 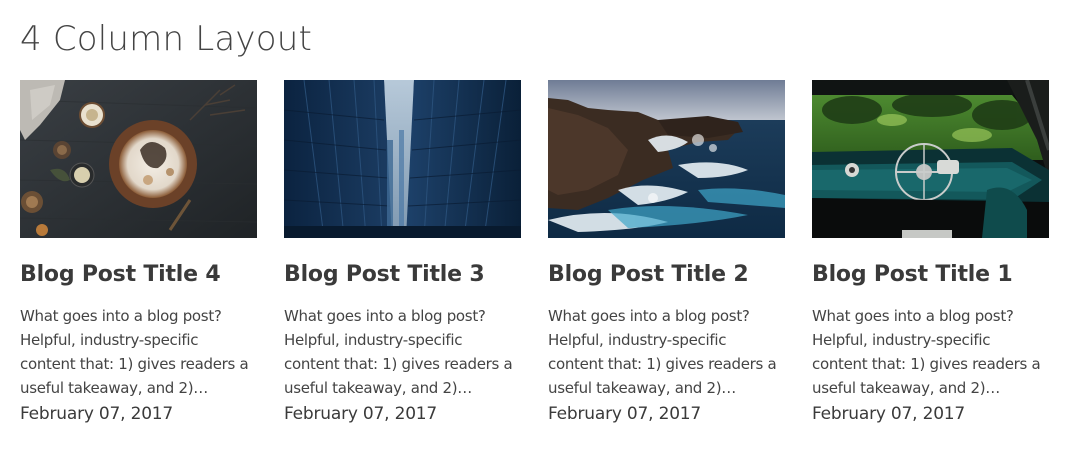 I want to click on post-title: Blog Post Title 1, so click(x=930, y=275).